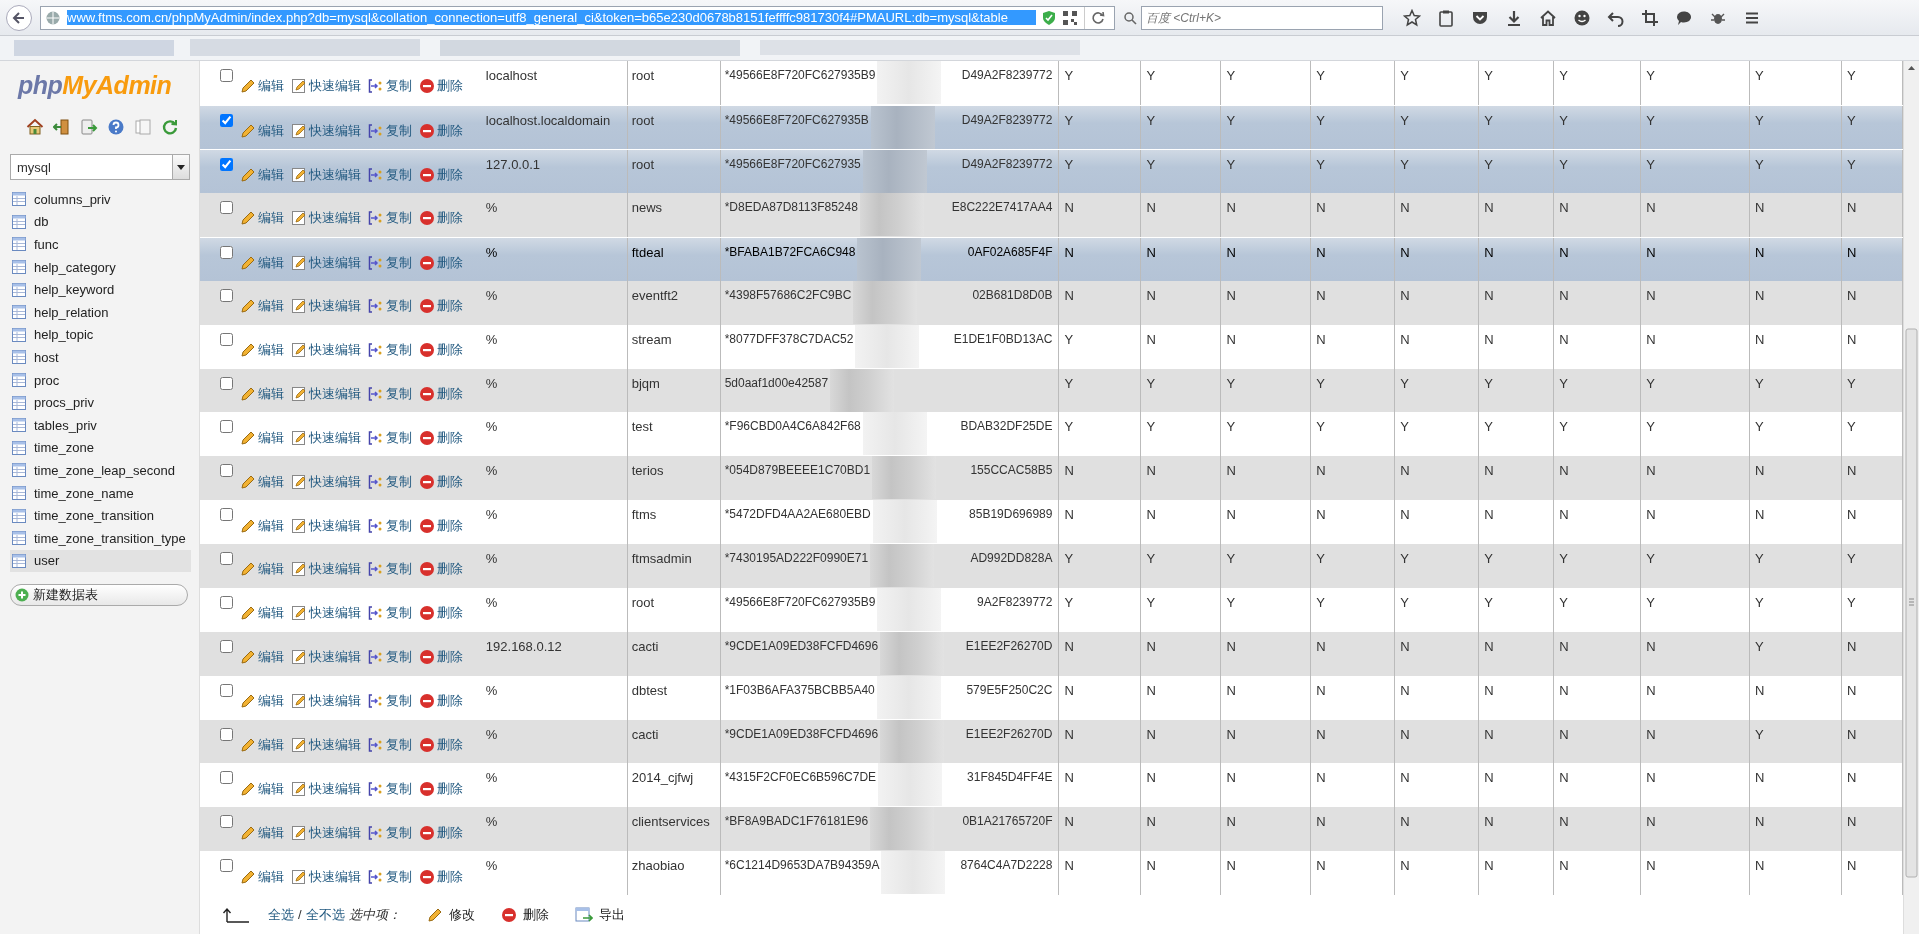 Image resolution: width=1919 pixels, height=934 pixels. Describe the element at coordinates (1051, 258) in the screenshot. I see `table-row: 编辑 快速编辑 复制 删除 % ftdeal *BFABA1B72FCA6C948 0AF02A685F4F N N N N N N N N N N` at that location.